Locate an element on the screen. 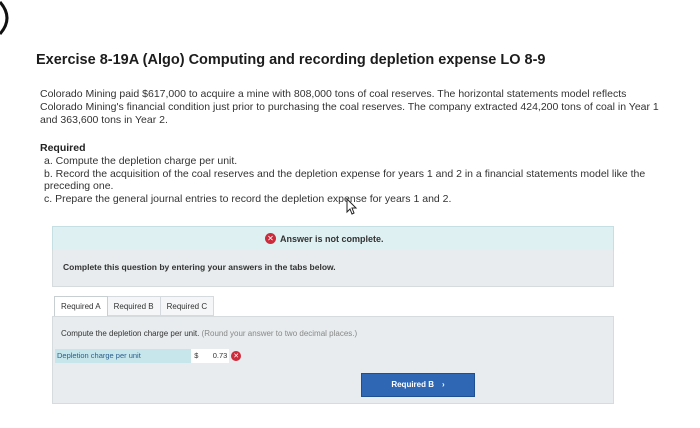 The width and height of the screenshot is (700, 428). answer-status-banner: ✕ Answer is not complete. is located at coordinates (333, 239).